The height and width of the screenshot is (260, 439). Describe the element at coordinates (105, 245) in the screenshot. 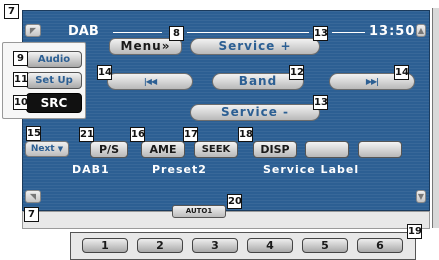

I see `preset-button-1: 1` at that location.